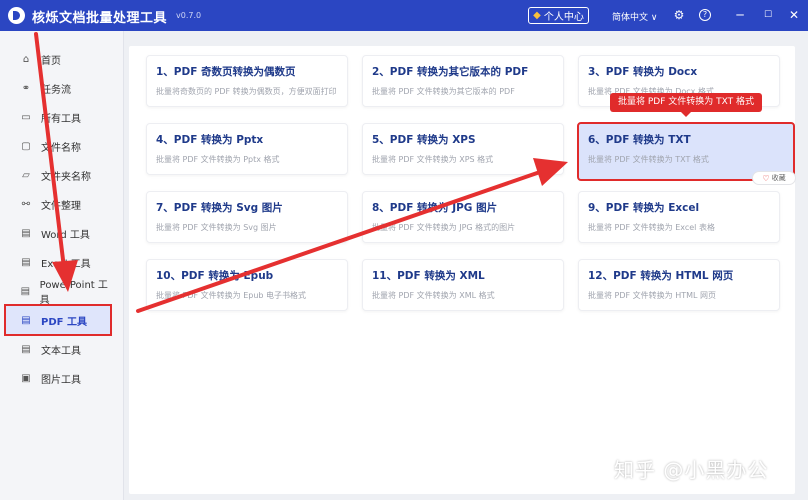 Image resolution: width=808 pixels, height=500 pixels. I want to click on tool-card-pdf-to-html: 12、PDF 转换为 HTML 网页 批量将 PDF 文件转换为 HTML 网页, so click(679, 285).